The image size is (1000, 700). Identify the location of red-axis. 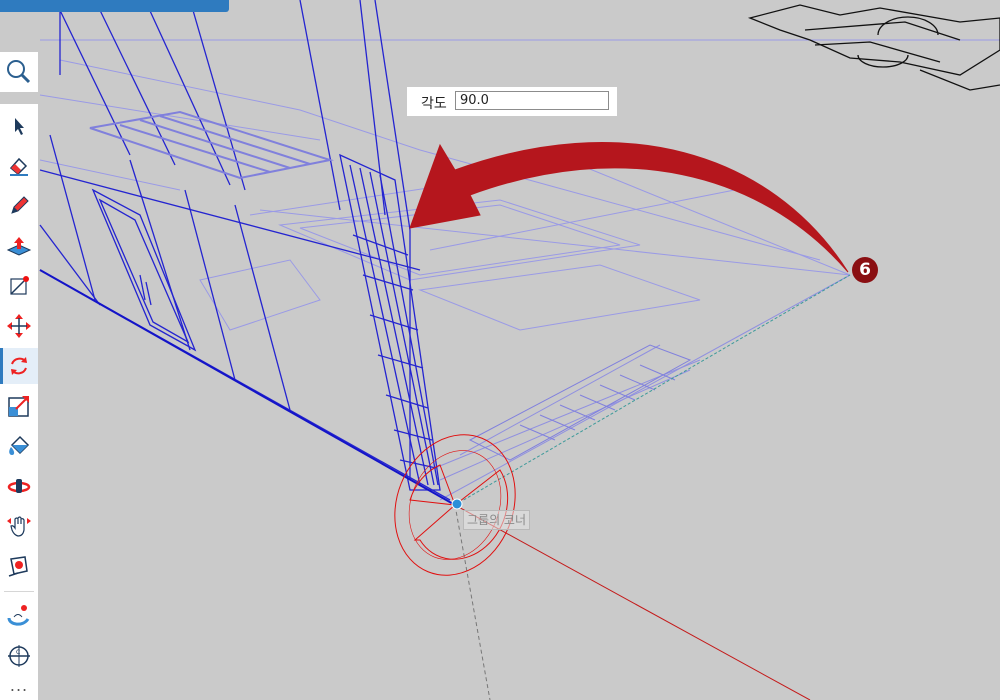
(632, 602).